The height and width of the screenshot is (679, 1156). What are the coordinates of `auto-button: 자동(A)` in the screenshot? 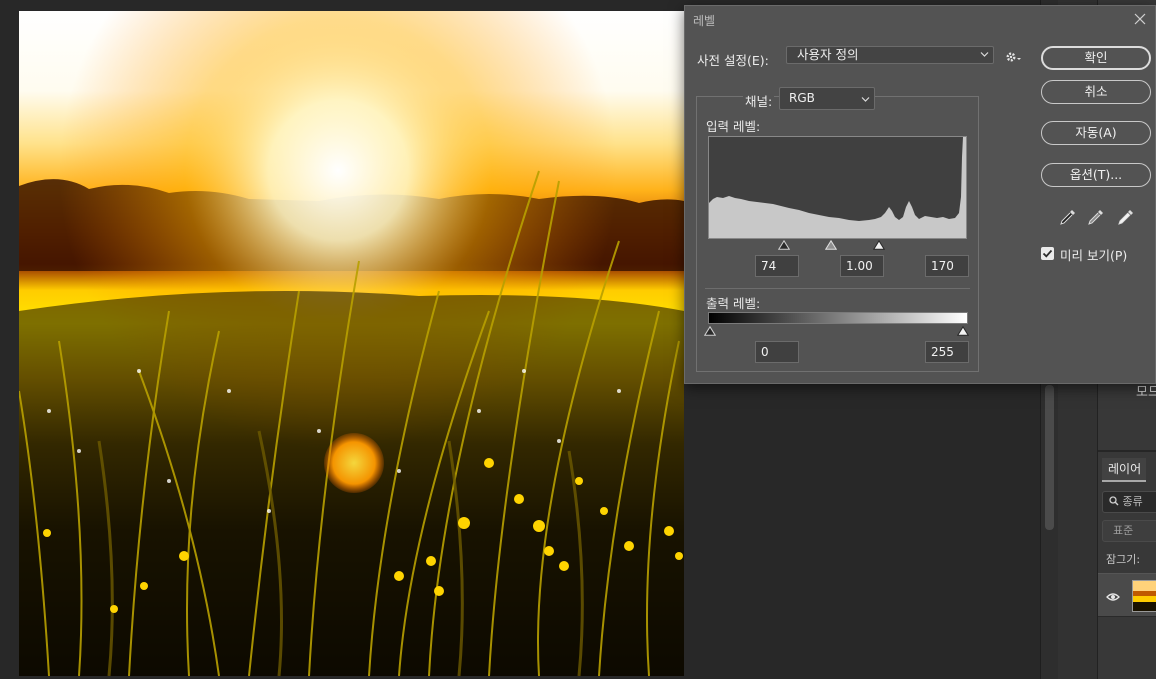 It's located at (1096, 133).